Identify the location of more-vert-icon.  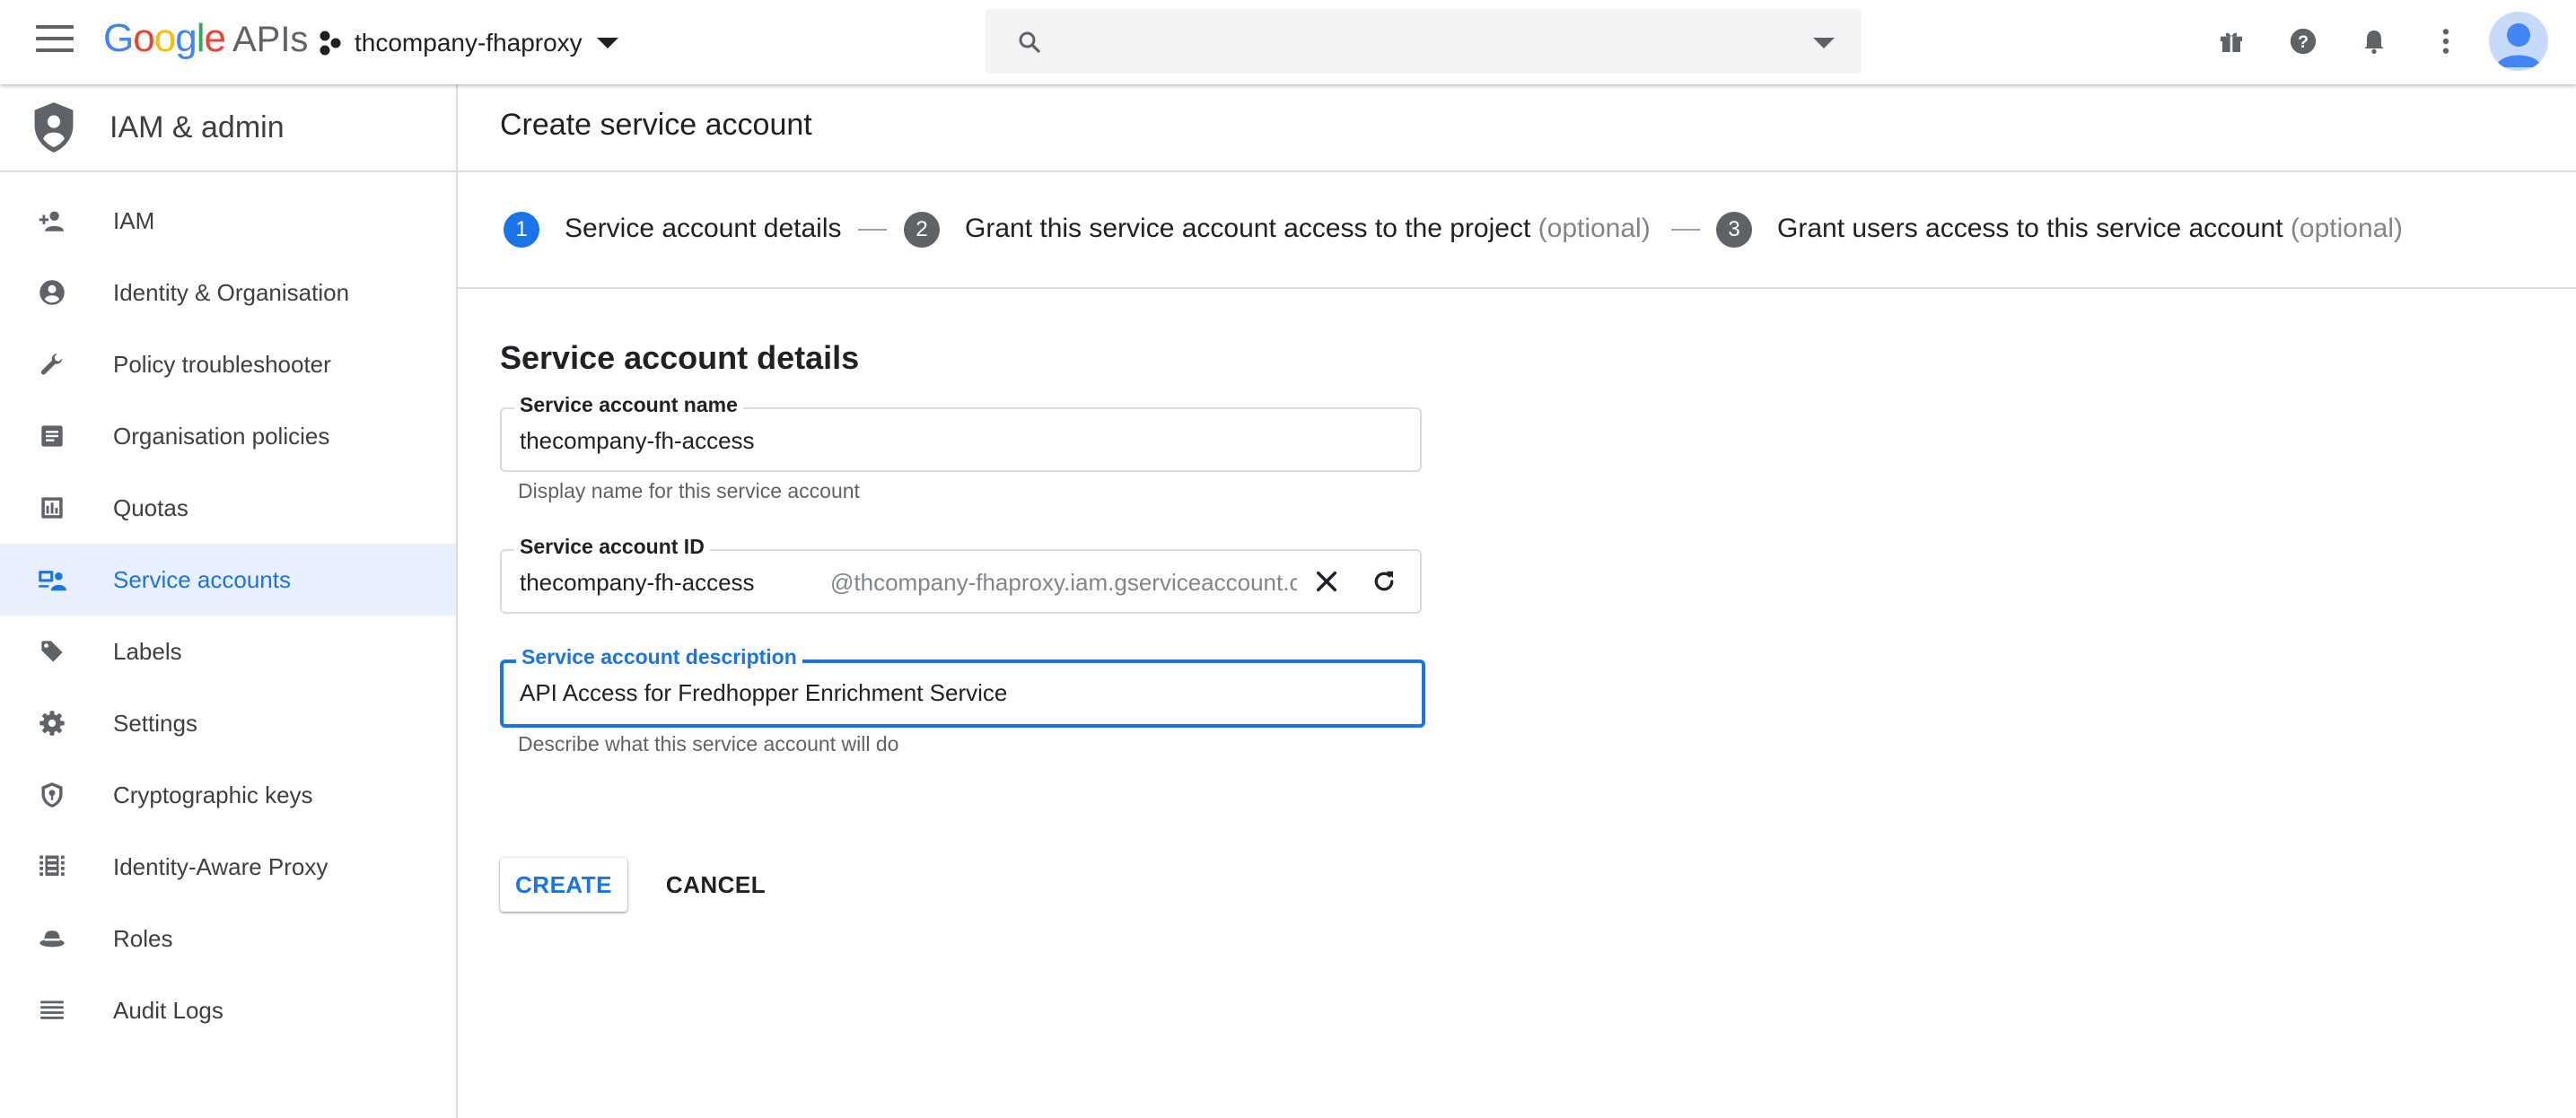
(2446, 41).